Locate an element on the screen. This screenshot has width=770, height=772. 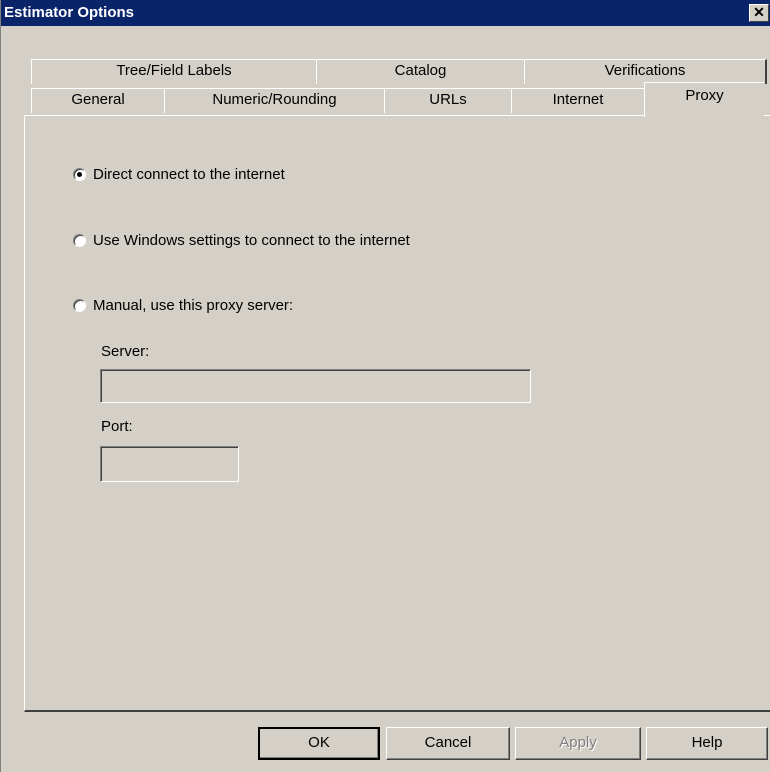
ok-button: OK is located at coordinates (319, 743).